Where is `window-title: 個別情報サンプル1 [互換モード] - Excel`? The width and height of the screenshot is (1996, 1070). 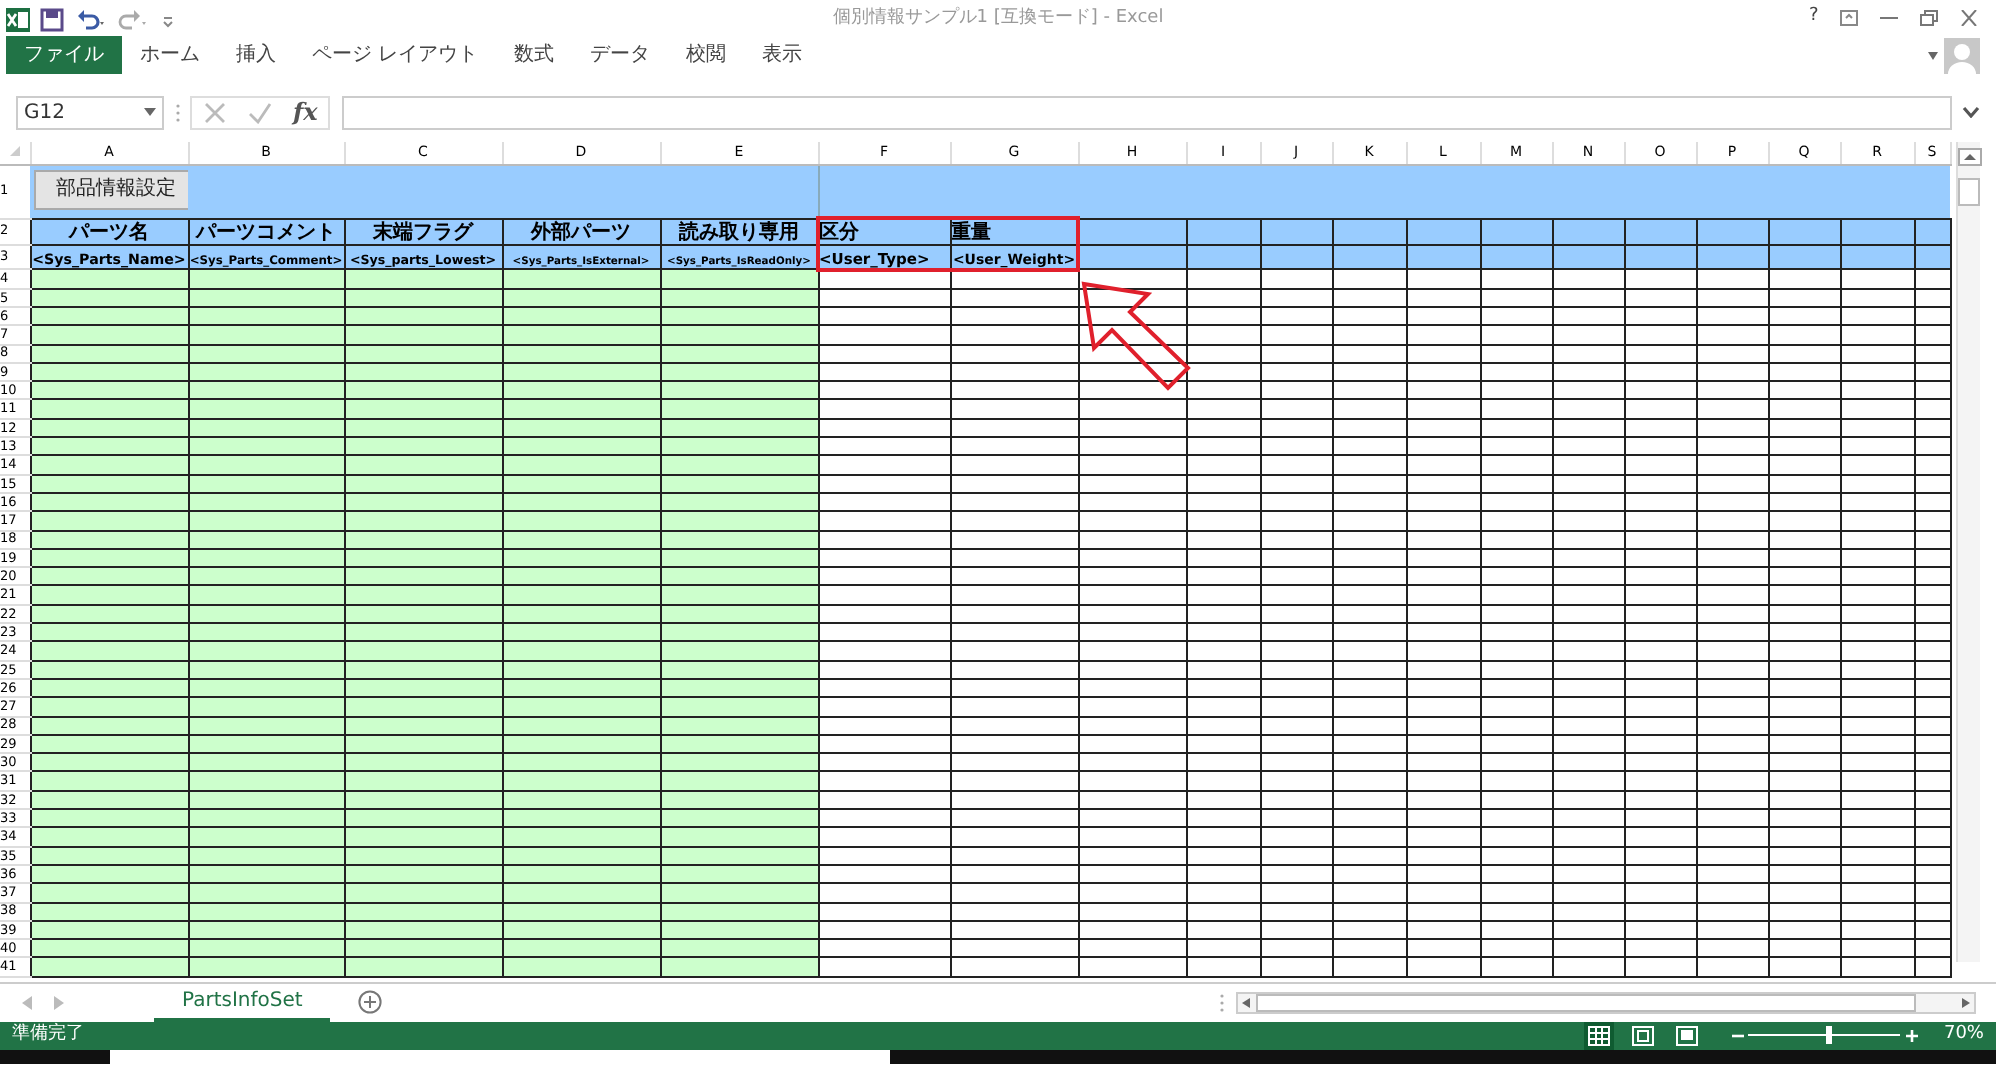
window-title: 個別情報サンプル1 [互換モード] - Excel is located at coordinates (998, 19).